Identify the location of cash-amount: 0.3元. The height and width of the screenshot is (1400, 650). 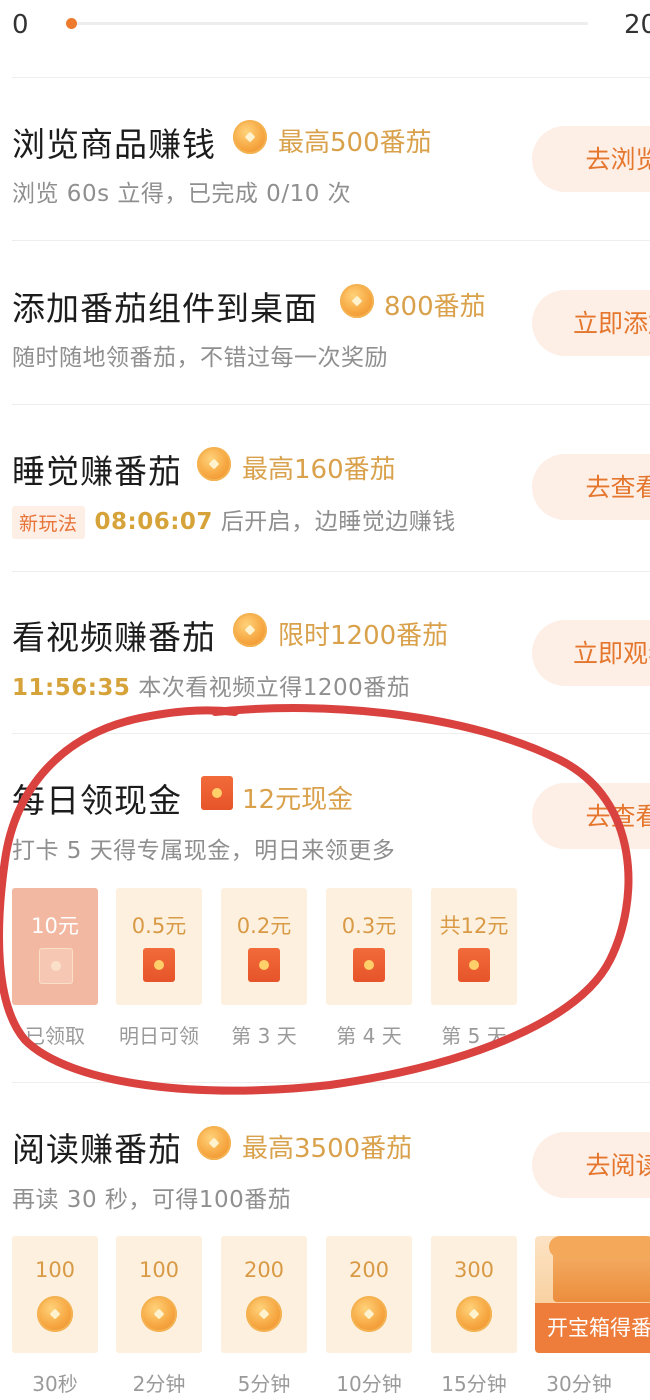
(369, 926).